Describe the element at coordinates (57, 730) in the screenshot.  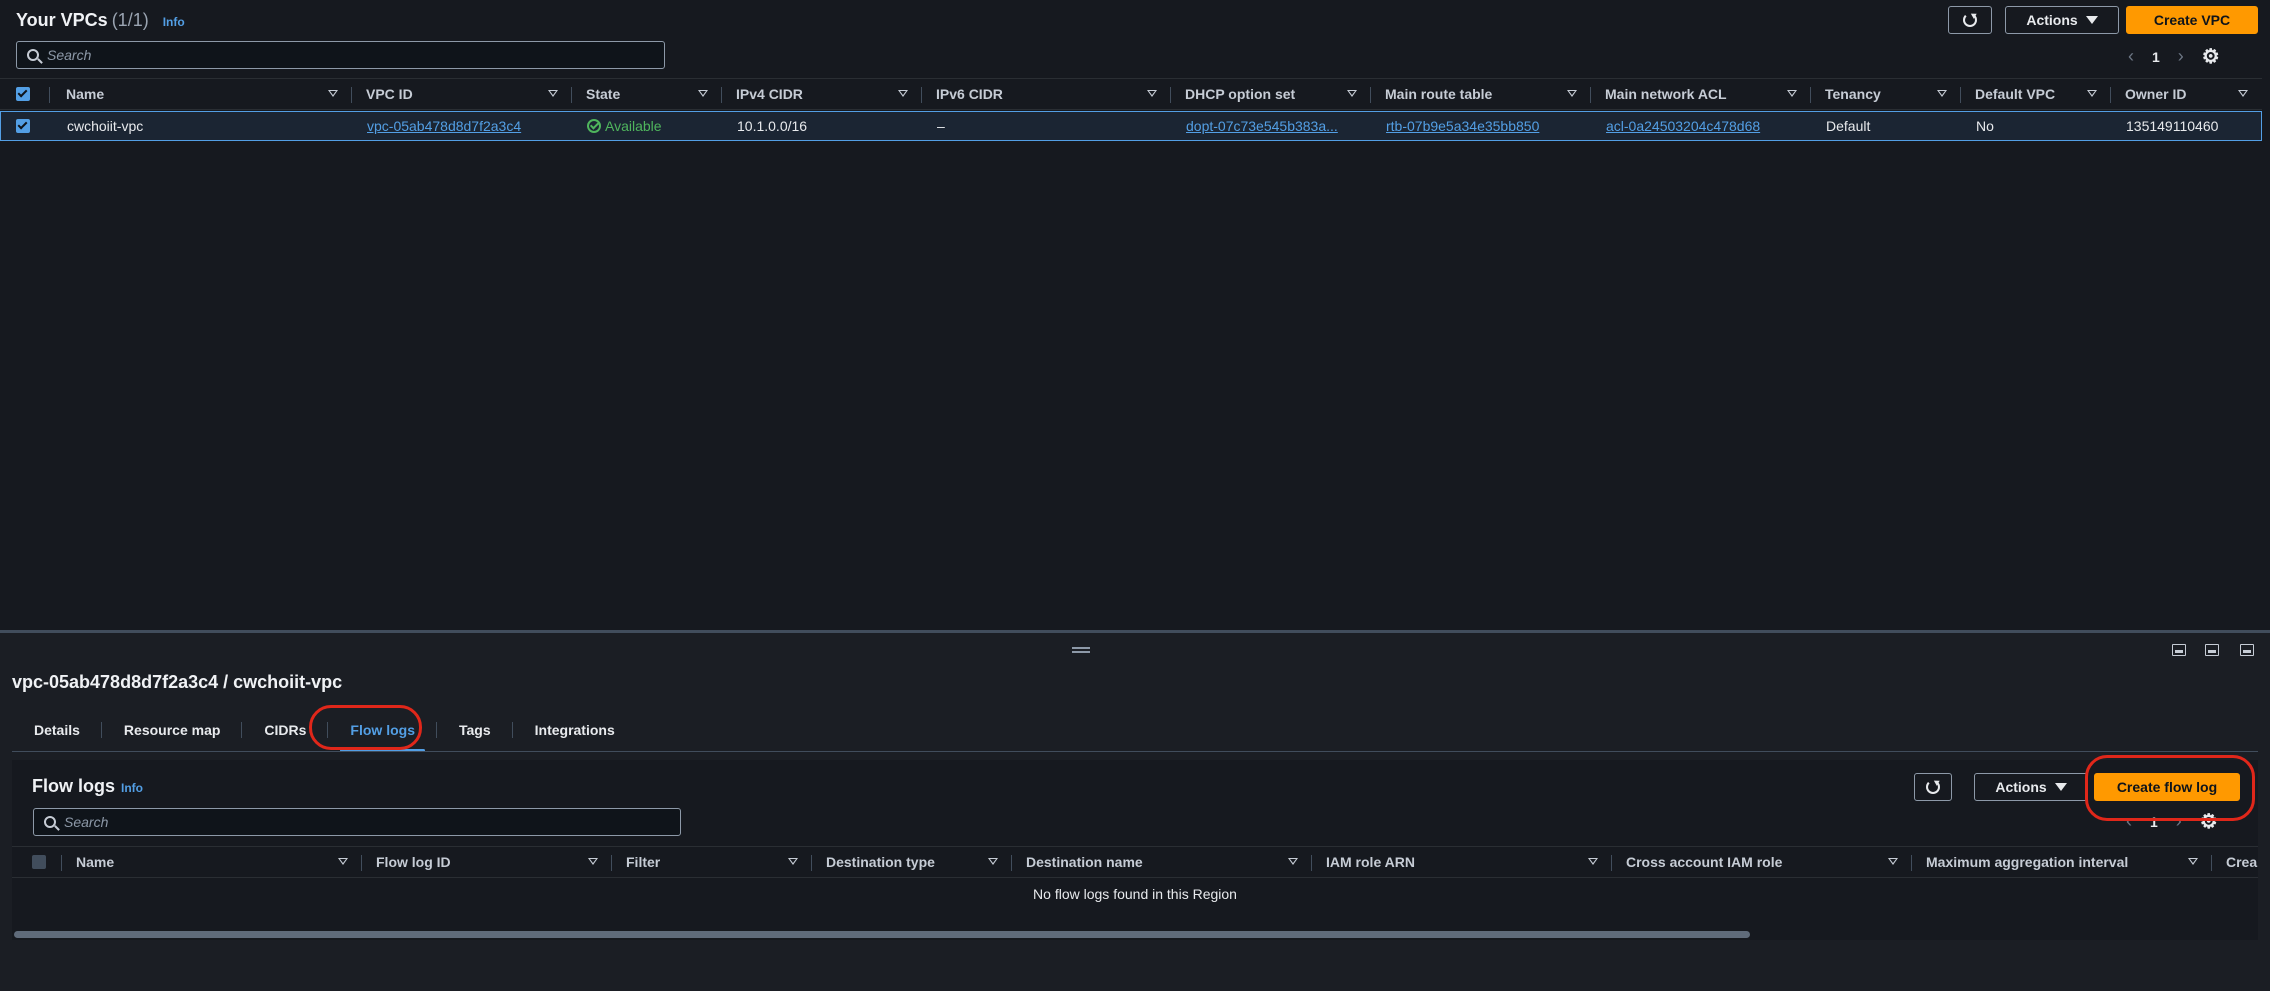
I see `tab-details: Details` at that location.